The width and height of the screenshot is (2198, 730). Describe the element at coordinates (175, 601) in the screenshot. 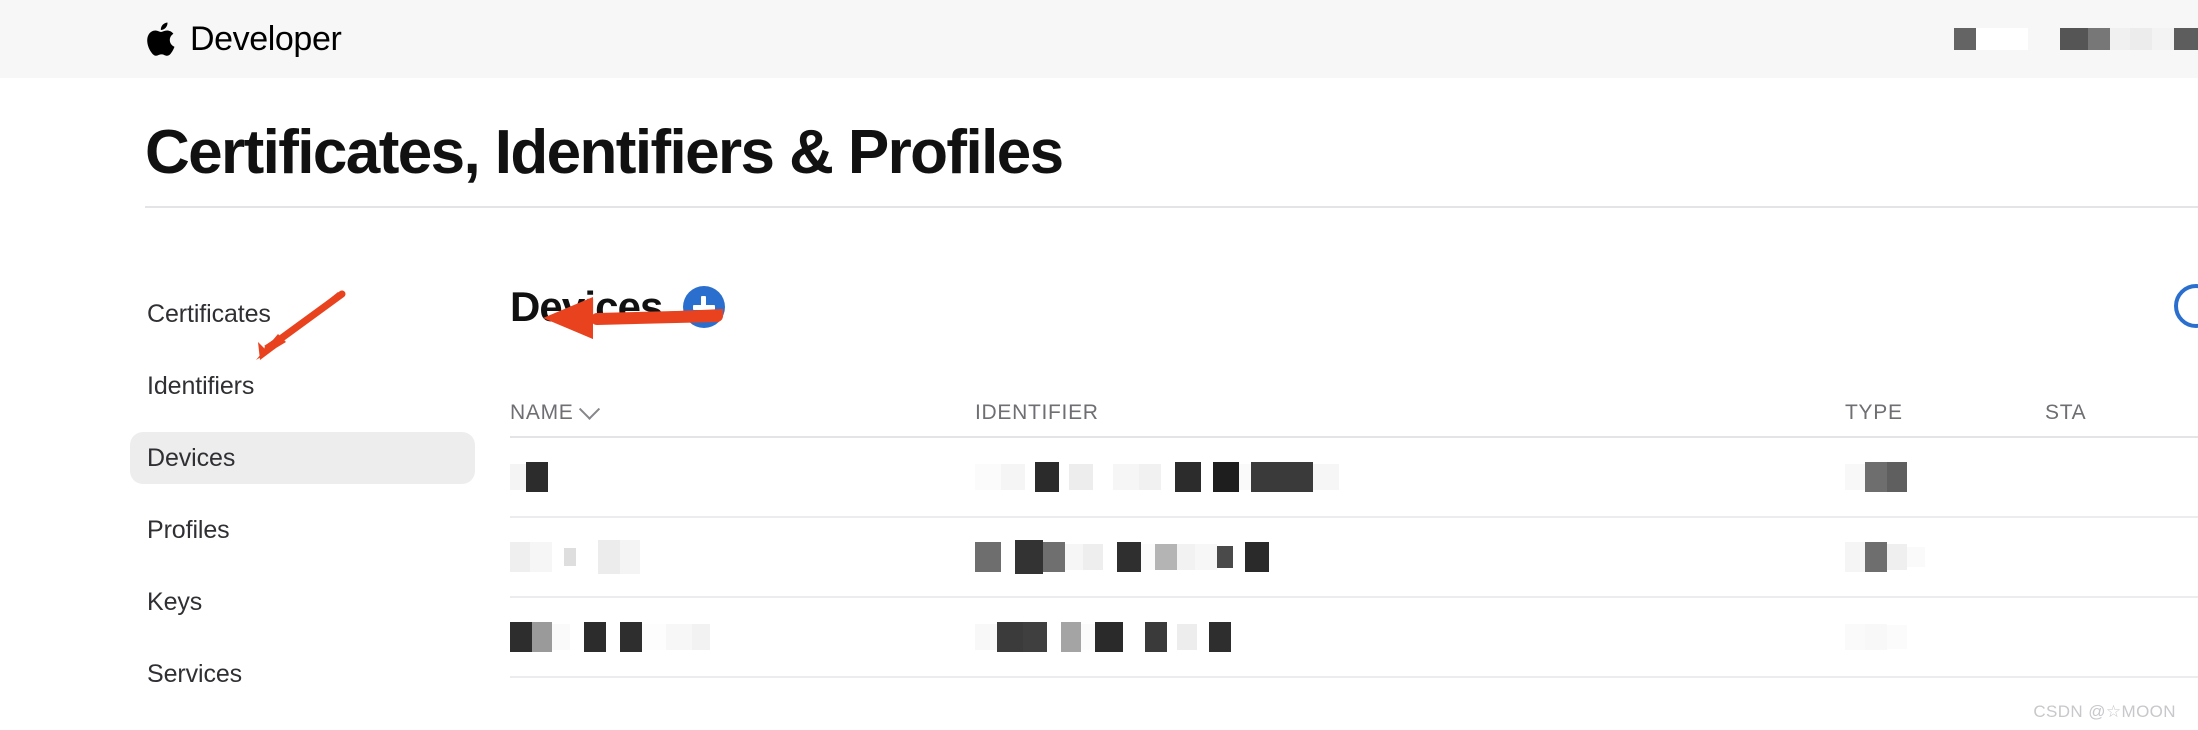

I see `sidebar-item-label: Keys` at that location.